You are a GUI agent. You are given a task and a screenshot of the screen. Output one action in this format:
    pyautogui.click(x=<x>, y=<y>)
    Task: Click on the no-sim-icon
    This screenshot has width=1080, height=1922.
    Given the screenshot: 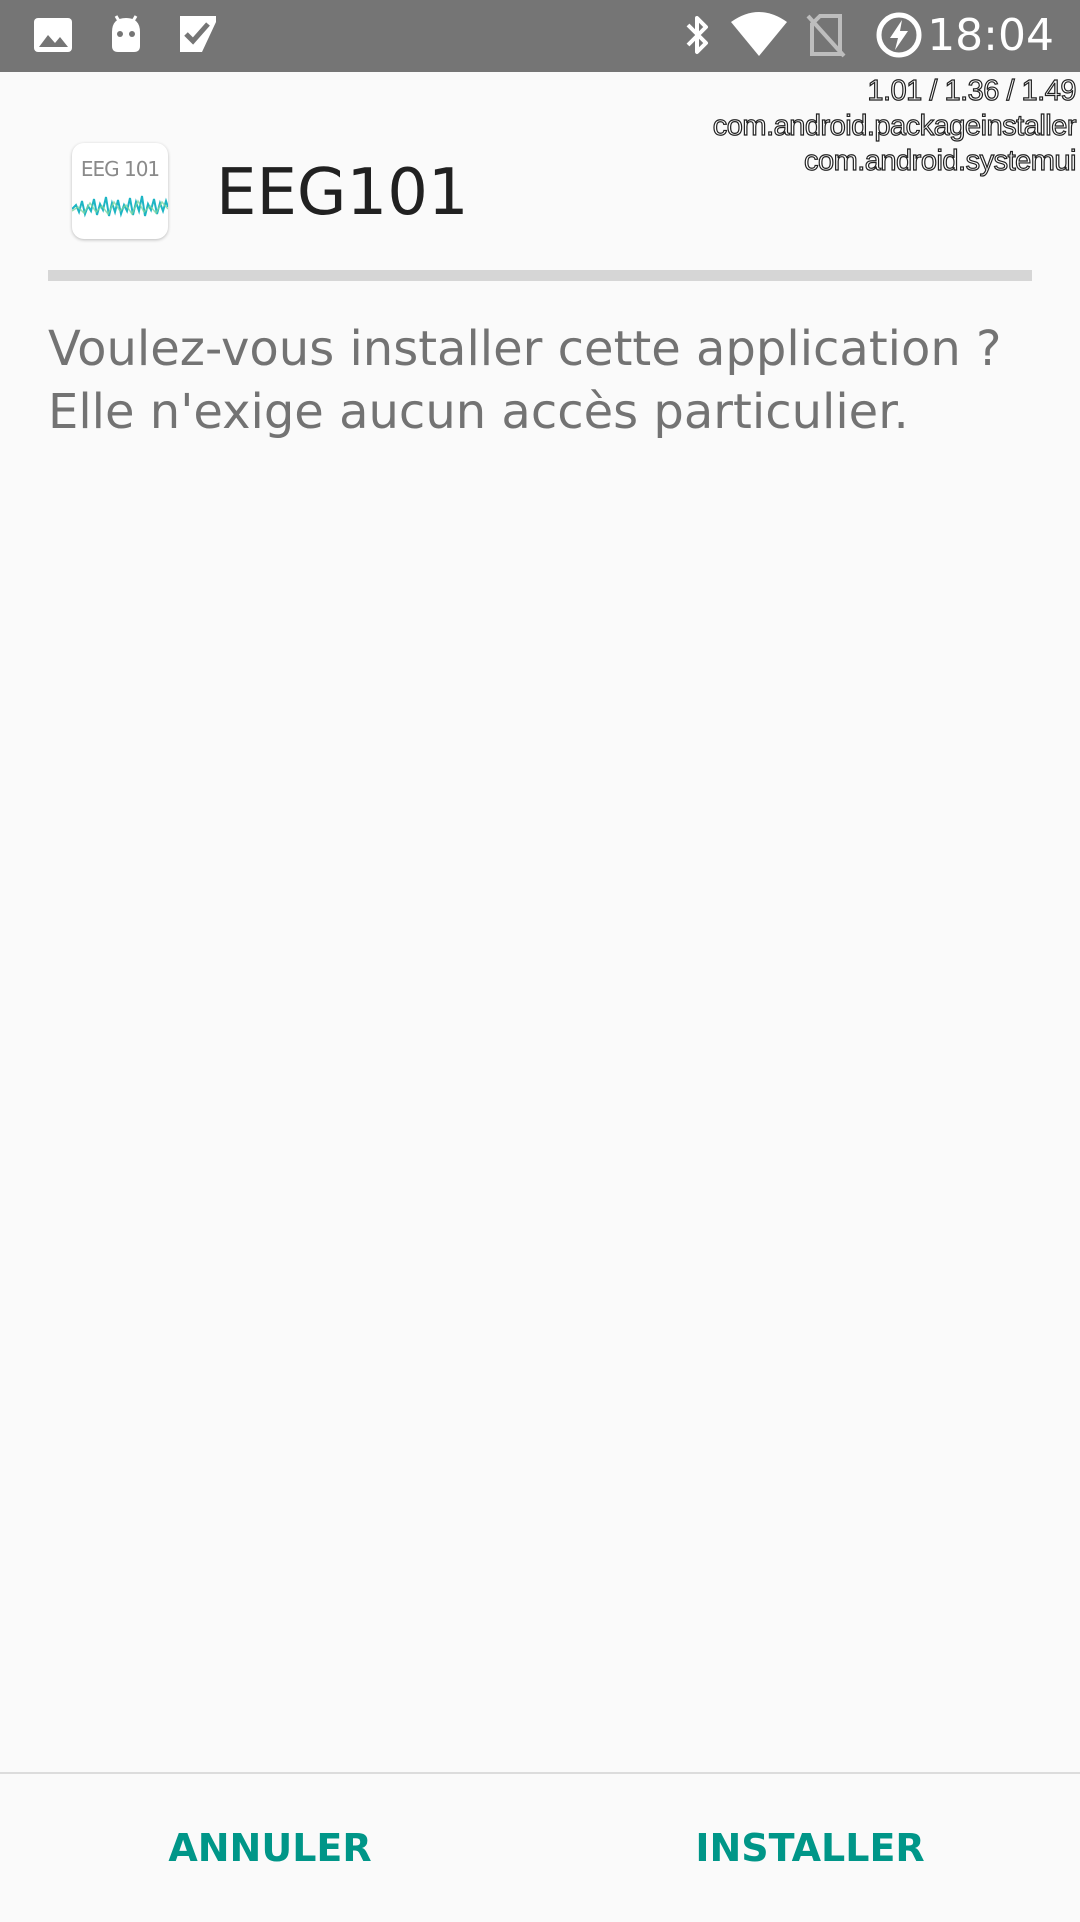 What is the action you would take?
    pyautogui.click(x=826, y=37)
    